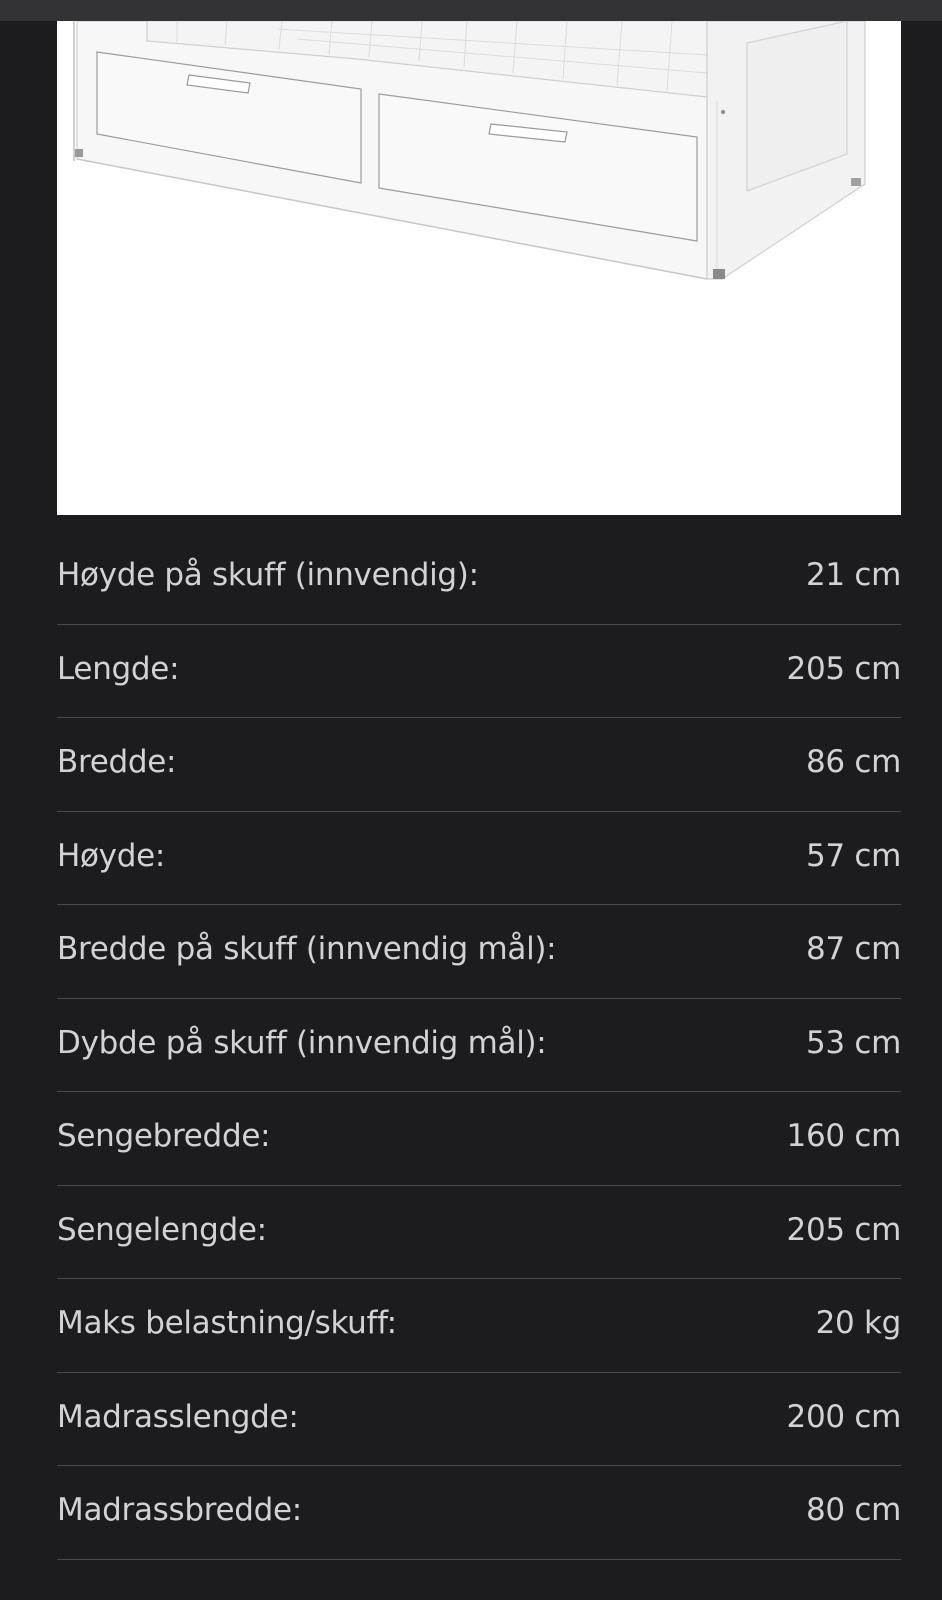  I want to click on spec-row: Sengelengde: 205 cm, so click(479, 1232).